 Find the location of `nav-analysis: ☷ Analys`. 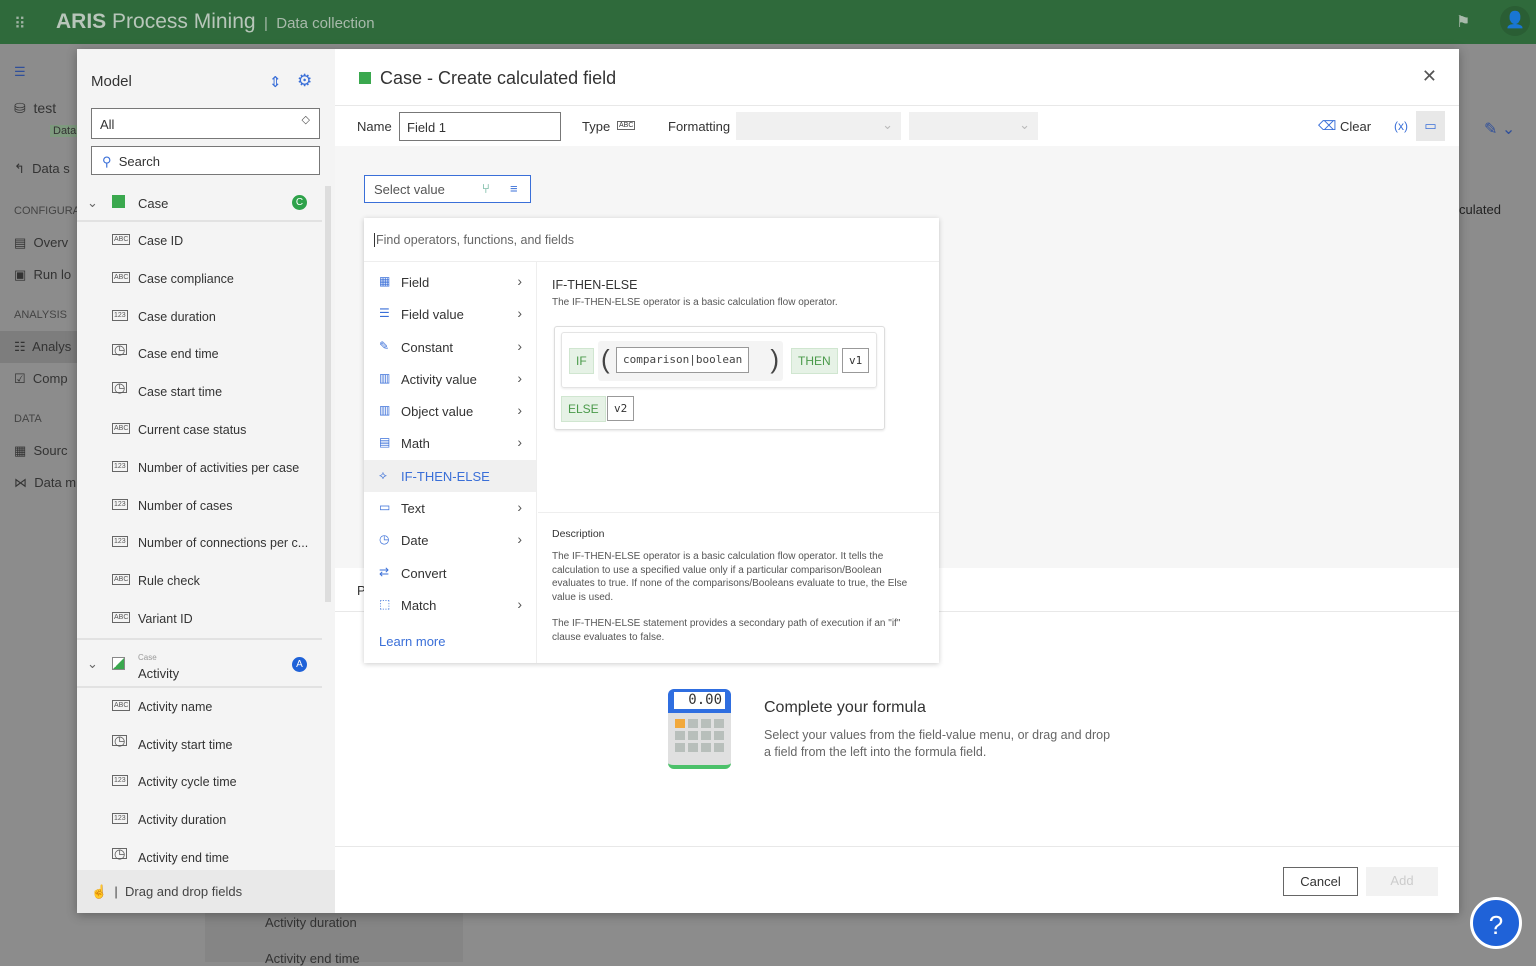

nav-analysis: ☷ Analys is located at coordinates (38, 347).